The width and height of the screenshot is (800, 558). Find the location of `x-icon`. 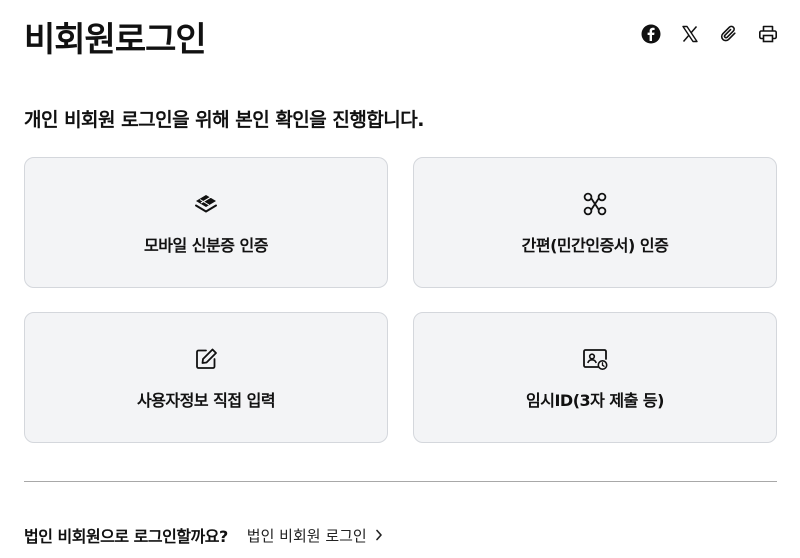

x-icon is located at coordinates (690, 34).